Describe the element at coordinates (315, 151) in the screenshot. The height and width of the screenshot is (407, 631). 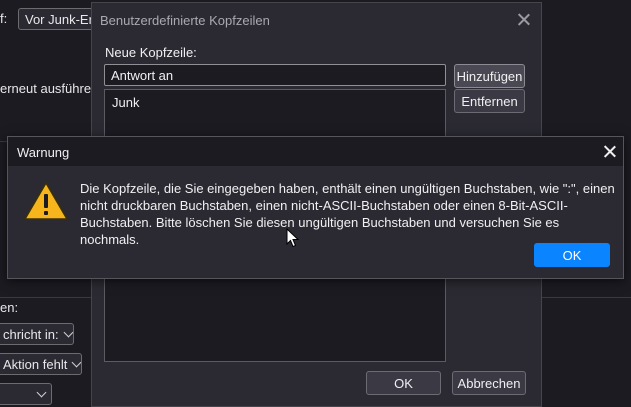
I see `warning-titlebar: Warnung` at that location.